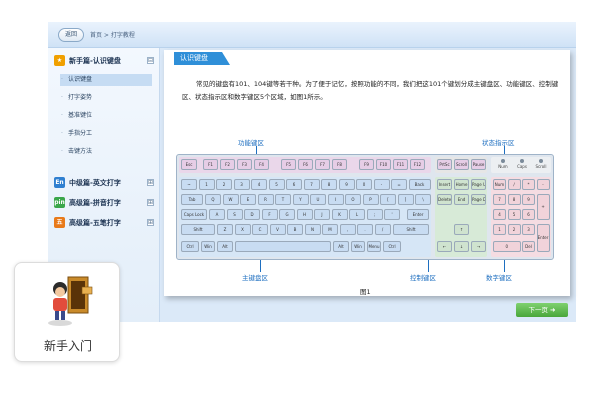  I want to click on keyboard-key: ~, so click(189, 184).